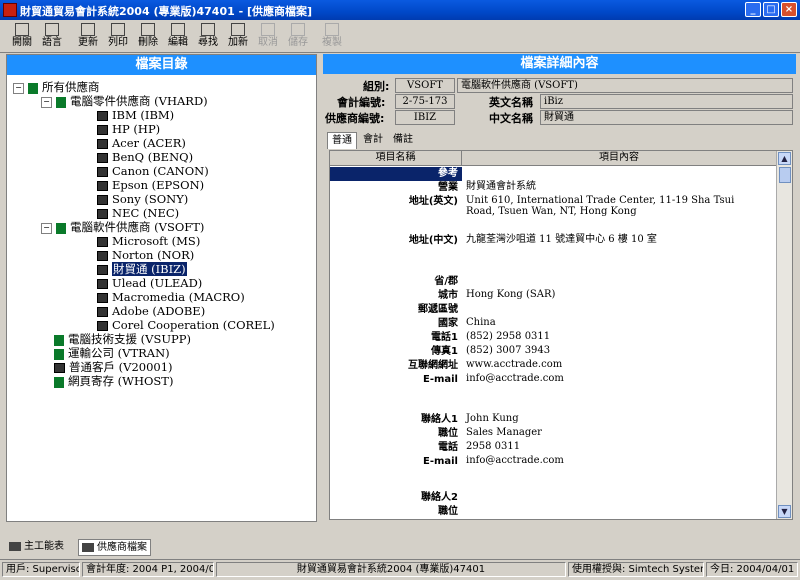 This screenshot has height=580, width=800. I want to click on tree-node: 財貿通 (IBIZ), so click(142, 269).